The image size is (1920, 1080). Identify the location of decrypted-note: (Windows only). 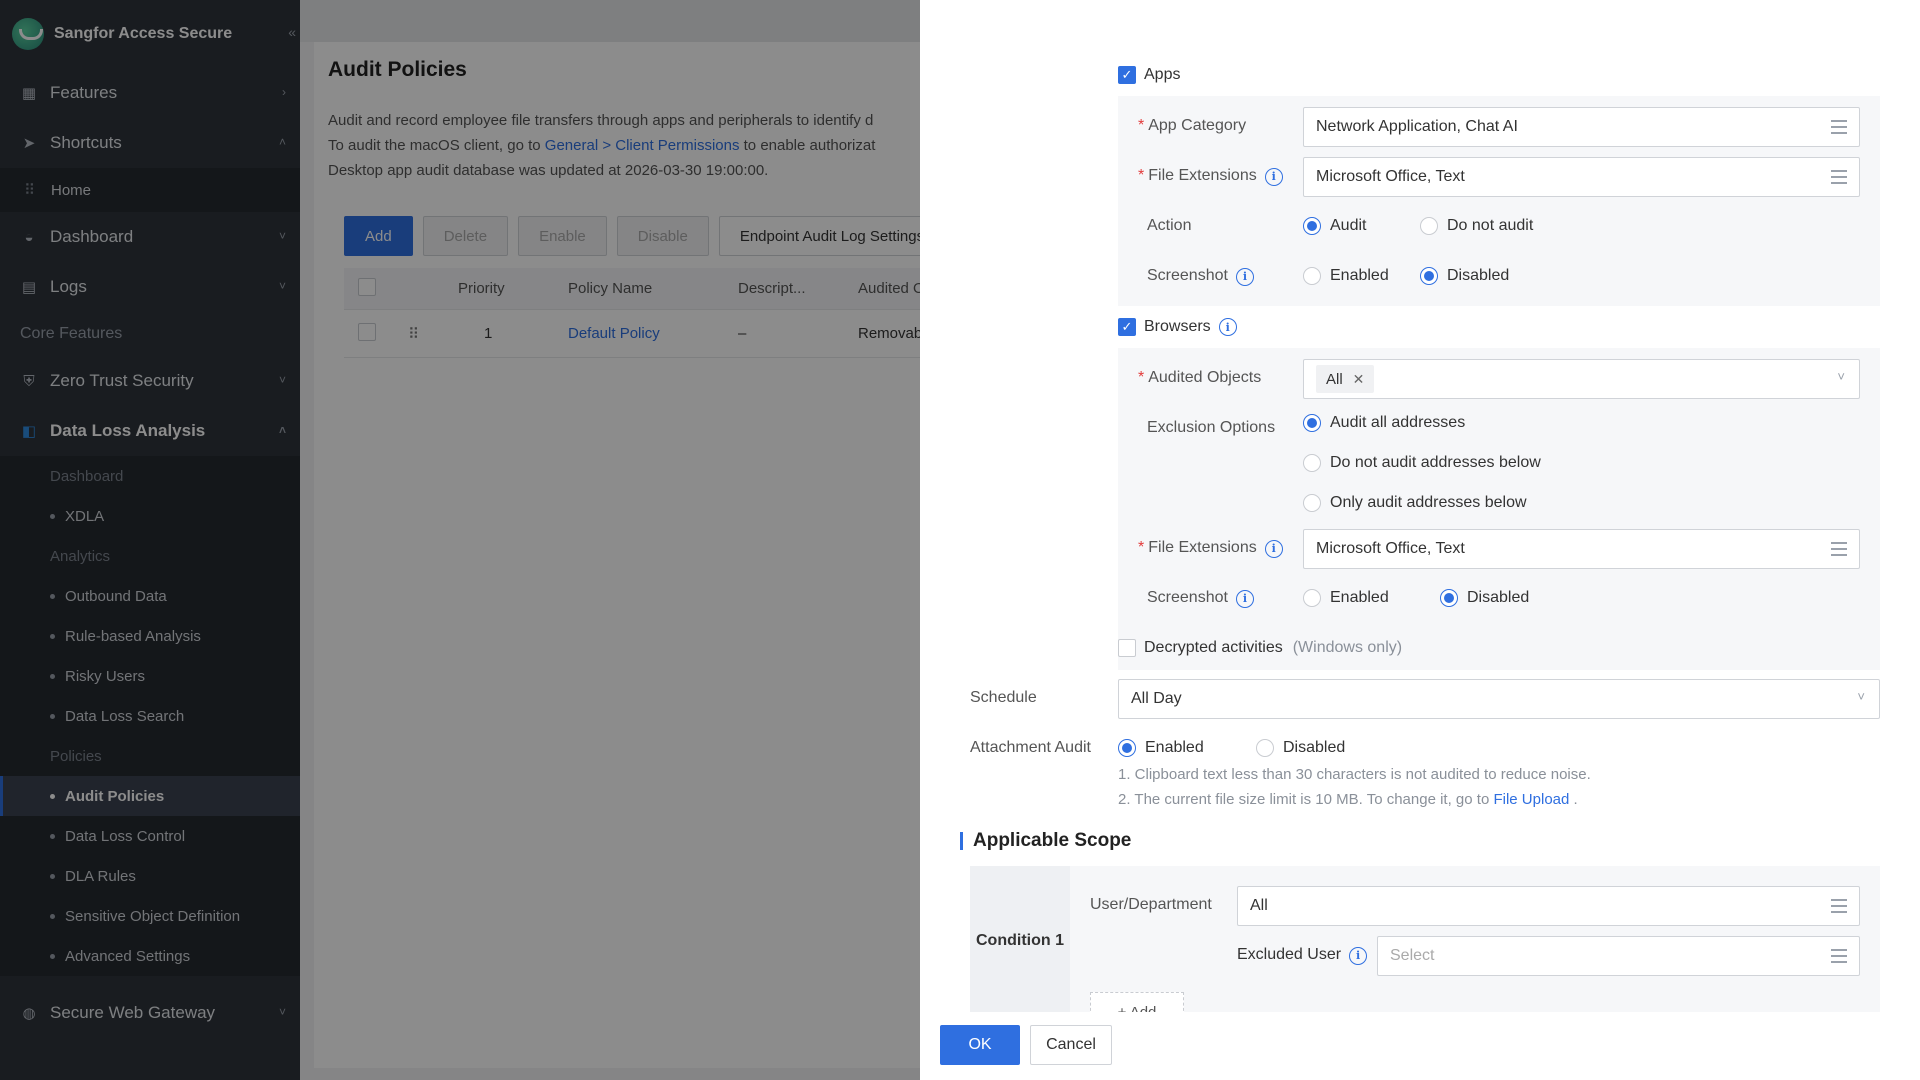
(1347, 647).